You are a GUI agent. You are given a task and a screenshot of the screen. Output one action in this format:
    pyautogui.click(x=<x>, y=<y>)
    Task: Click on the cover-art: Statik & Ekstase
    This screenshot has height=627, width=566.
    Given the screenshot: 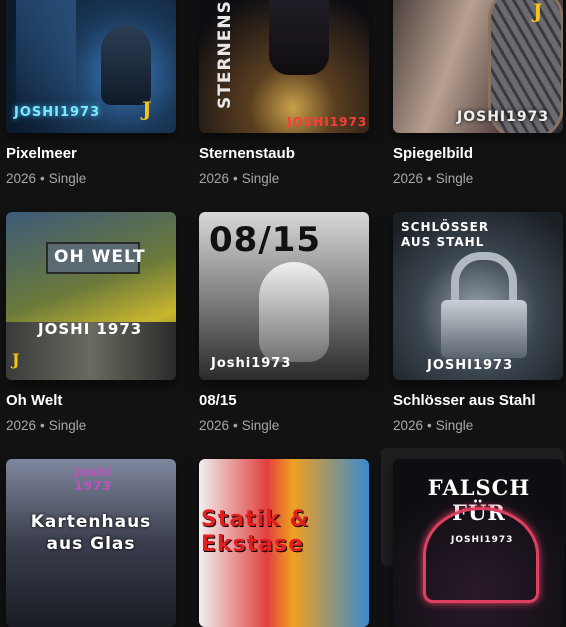 What is the action you would take?
    pyautogui.click(x=284, y=543)
    